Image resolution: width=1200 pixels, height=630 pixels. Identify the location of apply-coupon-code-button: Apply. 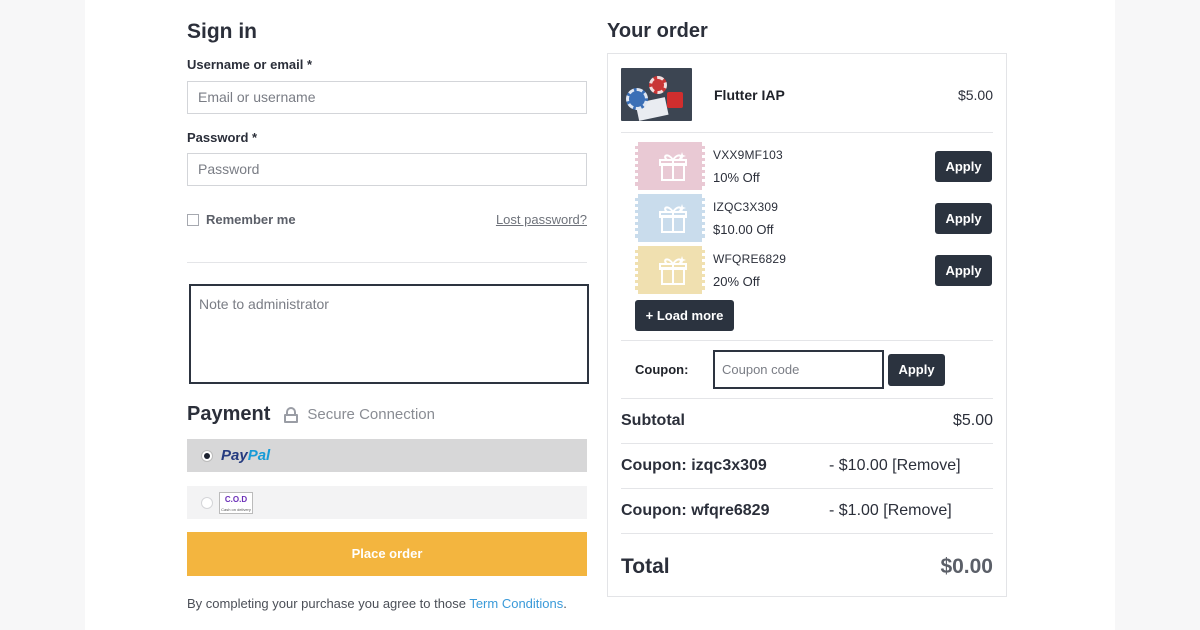
(916, 370).